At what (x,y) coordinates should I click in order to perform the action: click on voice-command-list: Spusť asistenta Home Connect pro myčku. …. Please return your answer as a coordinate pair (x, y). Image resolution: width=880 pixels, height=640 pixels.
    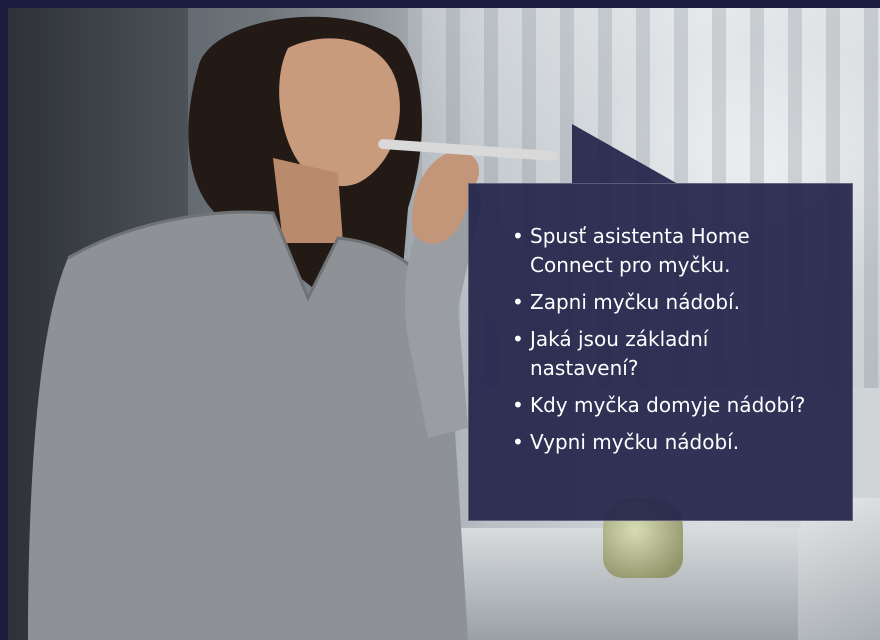
    Looking at the image, I should click on (665, 343).